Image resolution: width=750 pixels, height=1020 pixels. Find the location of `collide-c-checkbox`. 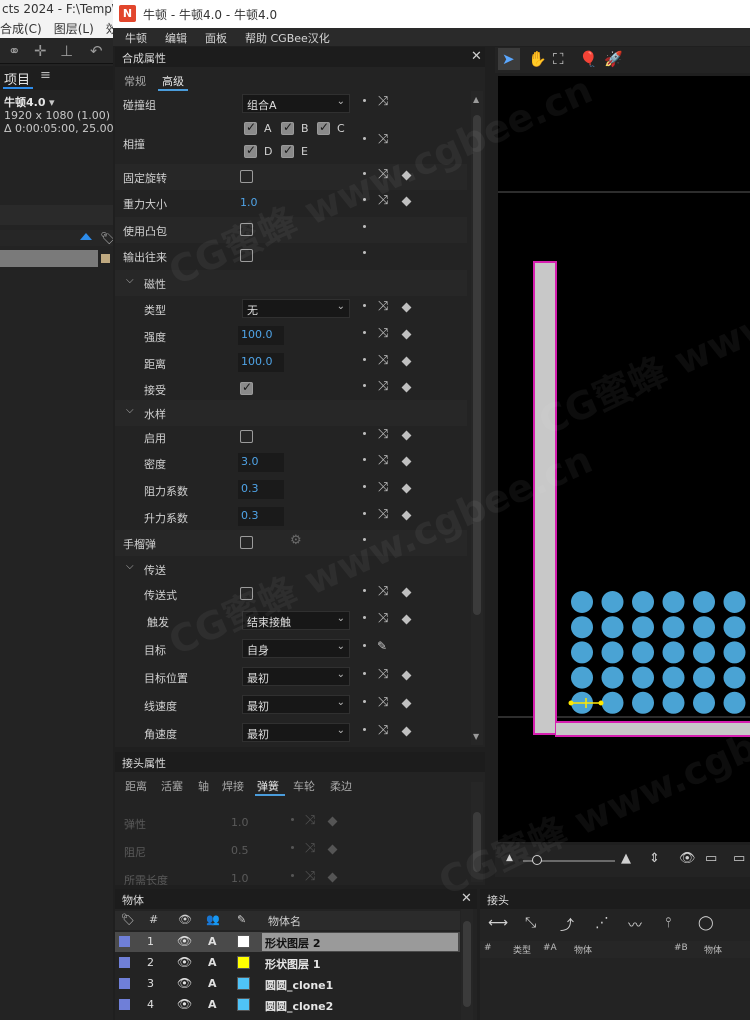

collide-c-checkbox is located at coordinates (323, 127).